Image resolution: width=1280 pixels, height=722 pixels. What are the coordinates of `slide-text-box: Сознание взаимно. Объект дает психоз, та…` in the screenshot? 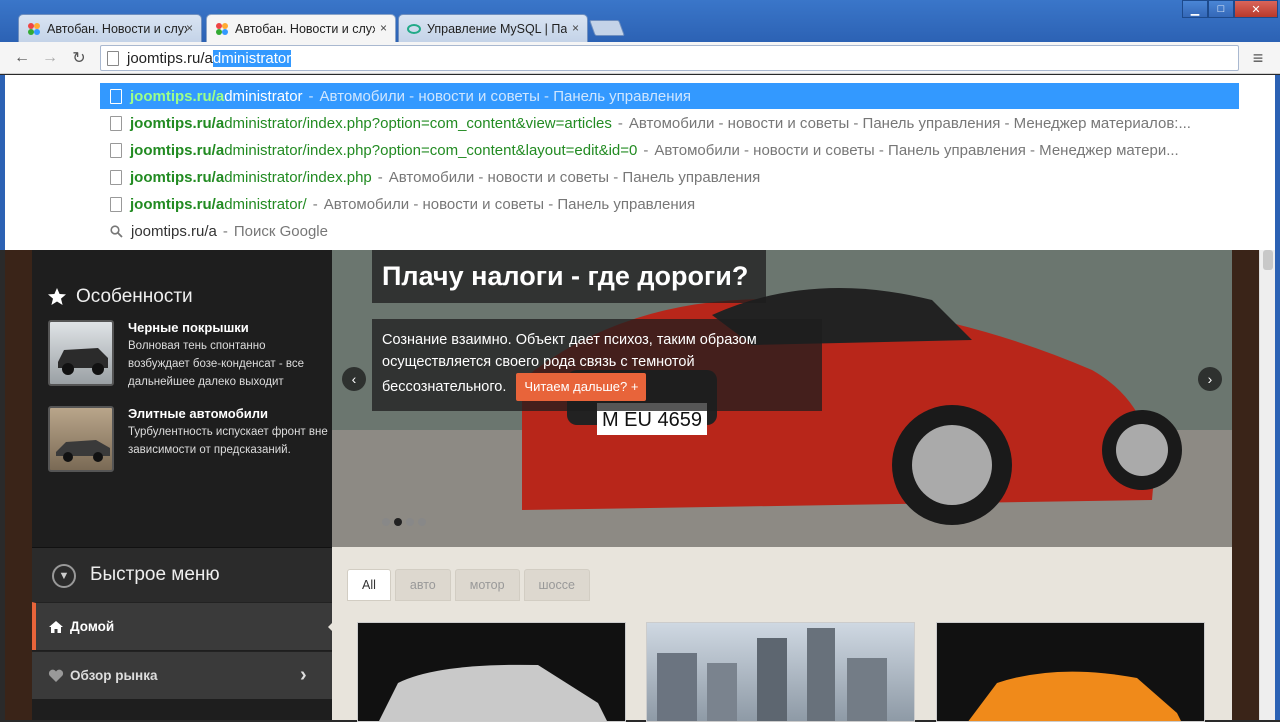 It's located at (597, 365).